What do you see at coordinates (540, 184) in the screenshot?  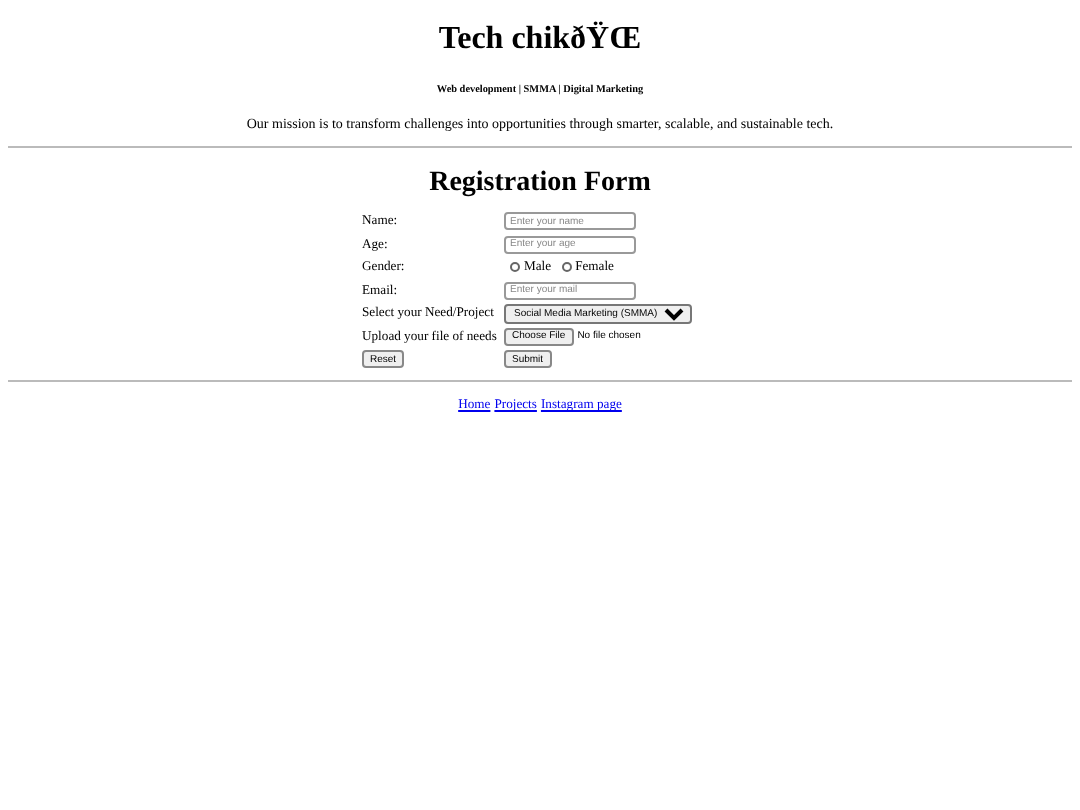 I see `form-heading: Registration Form` at bounding box center [540, 184].